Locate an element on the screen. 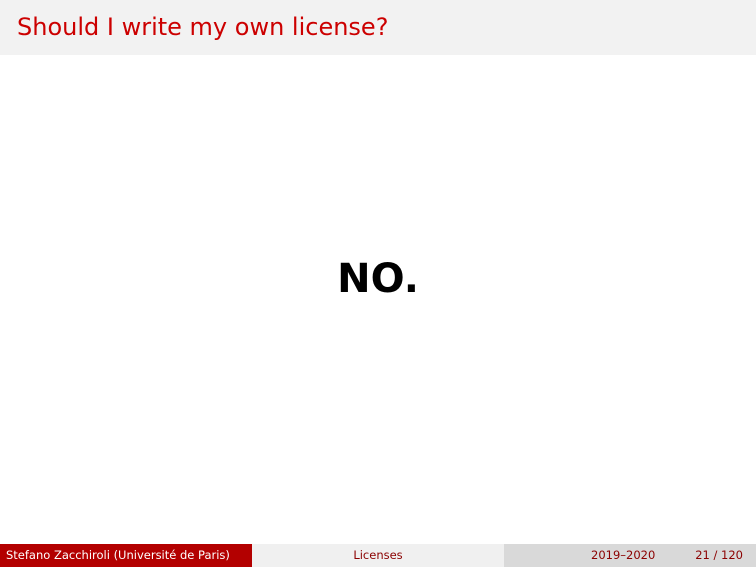  title-bar: Should I write my own license? is located at coordinates (378, 27).